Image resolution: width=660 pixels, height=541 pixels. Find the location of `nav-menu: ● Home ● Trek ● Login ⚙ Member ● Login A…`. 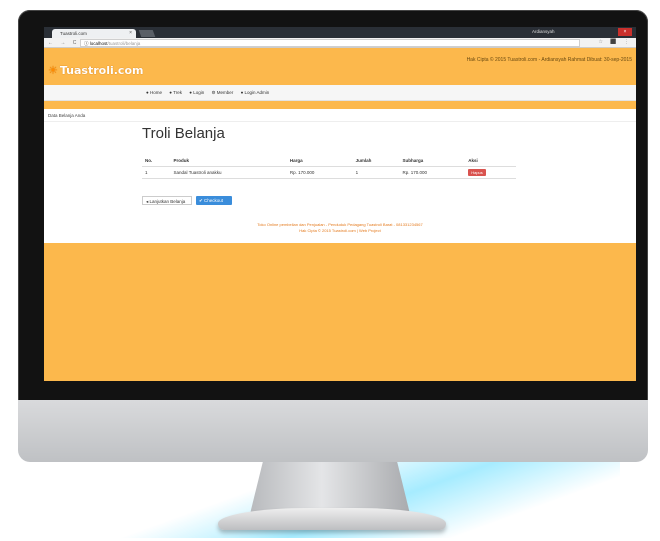

nav-menu: ● Home ● Trek ● Login ⚙ Member ● Login A… is located at coordinates (210, 93).